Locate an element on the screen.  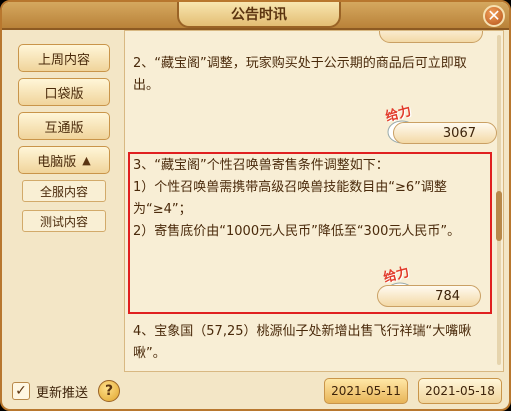
date-label: 2021-05-18 is located at coordinates (460, 391).